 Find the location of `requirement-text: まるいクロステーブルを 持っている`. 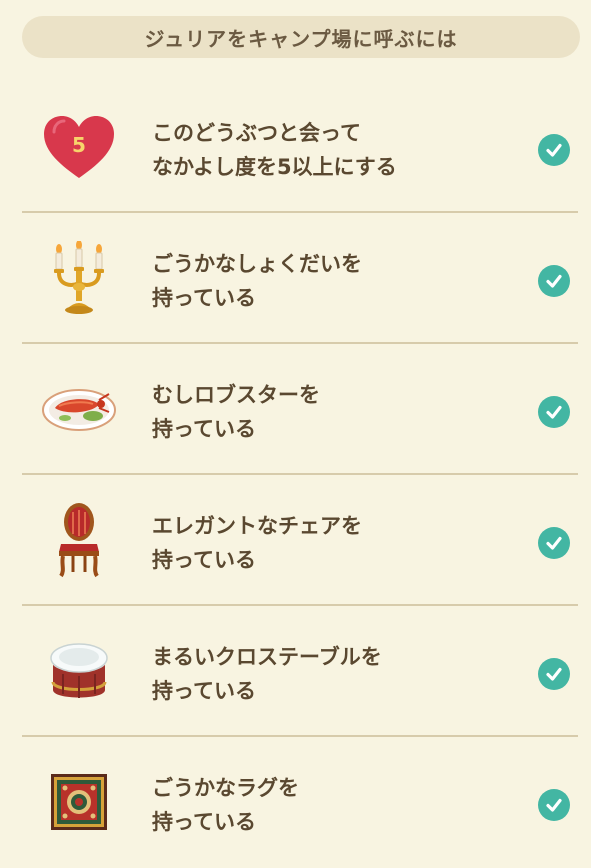

requirement-text: まるいクロステーブルを 持っている is located at coordinates (337, 674).